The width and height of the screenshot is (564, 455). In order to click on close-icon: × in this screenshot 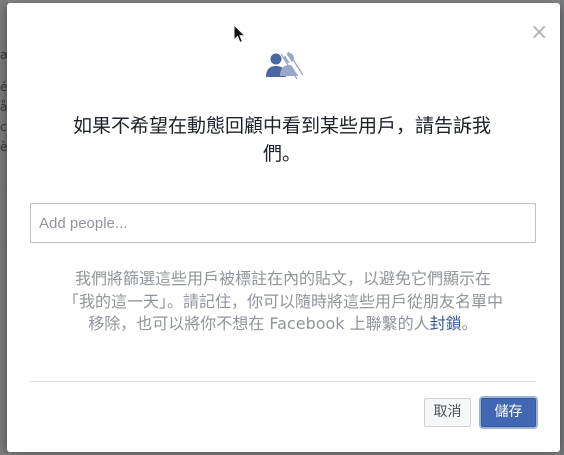, I will do `click(539, 32)`.